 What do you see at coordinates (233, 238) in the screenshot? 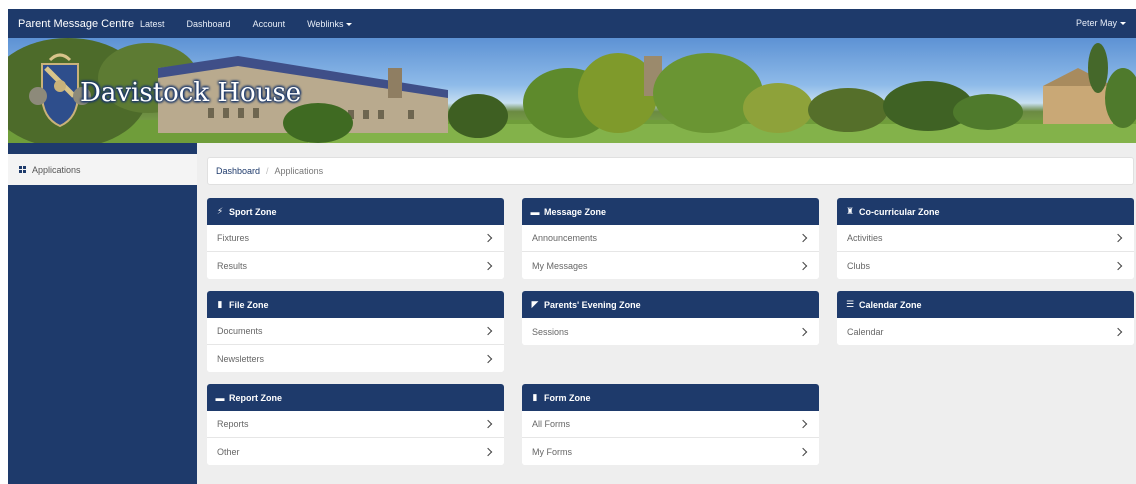
I see `list-item-label: Fixtures` at bounding box center [233, 238].